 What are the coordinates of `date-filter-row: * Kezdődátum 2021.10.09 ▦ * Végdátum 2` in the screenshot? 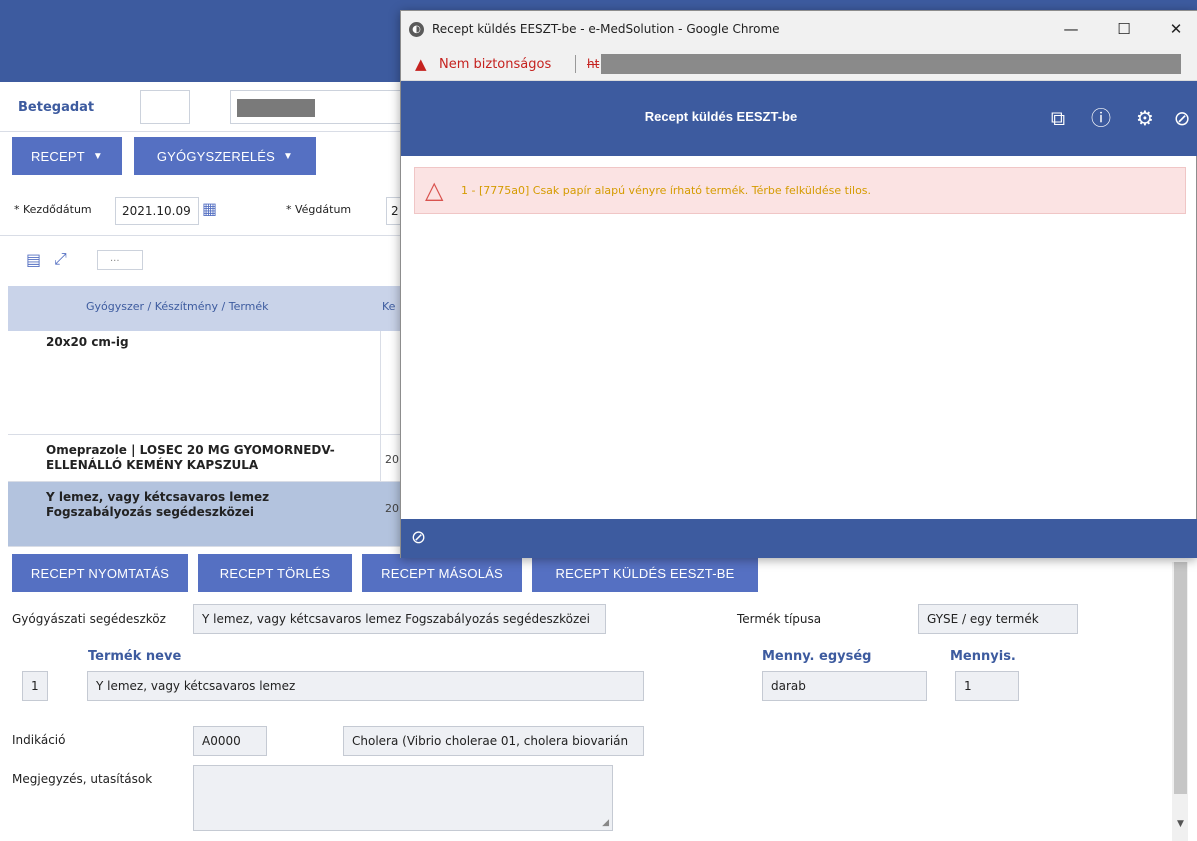 It's located at (203, 213).